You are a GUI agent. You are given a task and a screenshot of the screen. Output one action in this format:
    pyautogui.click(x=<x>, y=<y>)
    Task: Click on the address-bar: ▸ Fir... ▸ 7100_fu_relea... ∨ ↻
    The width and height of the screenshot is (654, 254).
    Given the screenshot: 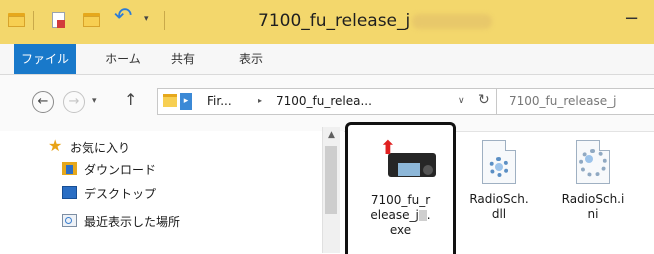 What is the action you would take?
    pyautogui.click(x=327, y=101)
    